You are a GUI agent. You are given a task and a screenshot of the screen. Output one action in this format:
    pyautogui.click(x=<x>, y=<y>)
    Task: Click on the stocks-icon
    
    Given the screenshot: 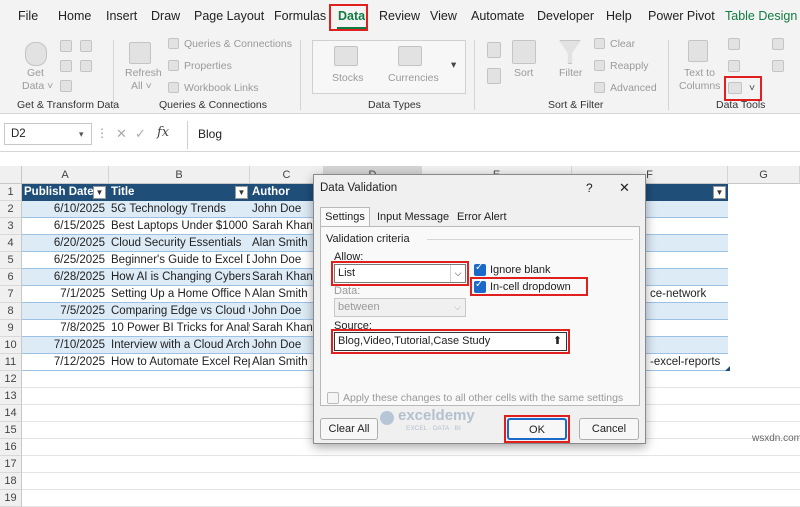 What is the action you would take?
    pyautogui.click(x=346, y=56)
    